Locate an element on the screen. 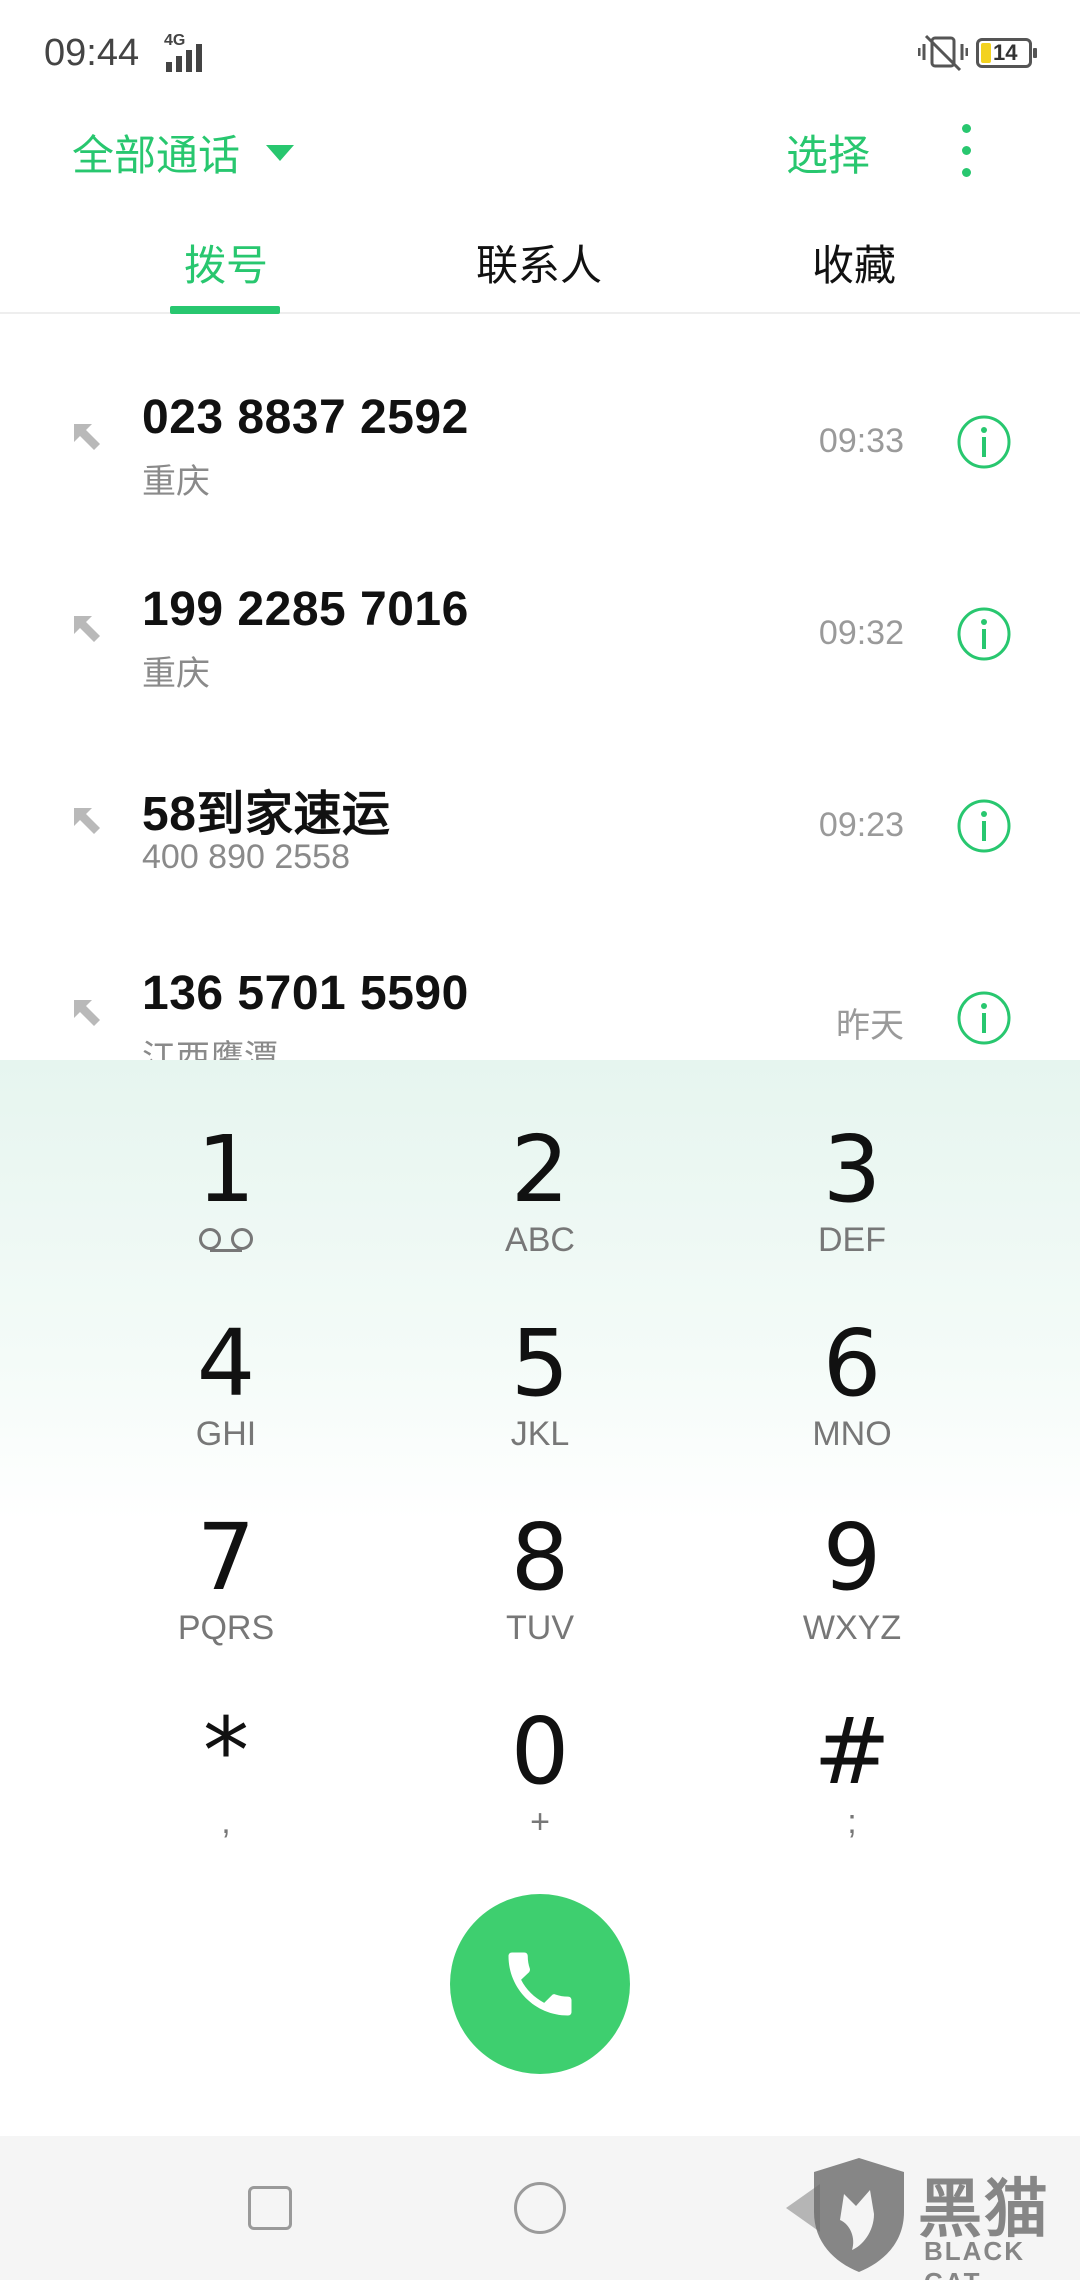 Image resolution: width=1080 pixels, height=2280 pixels. key-digit: * is located at coordinates (226, 1751).